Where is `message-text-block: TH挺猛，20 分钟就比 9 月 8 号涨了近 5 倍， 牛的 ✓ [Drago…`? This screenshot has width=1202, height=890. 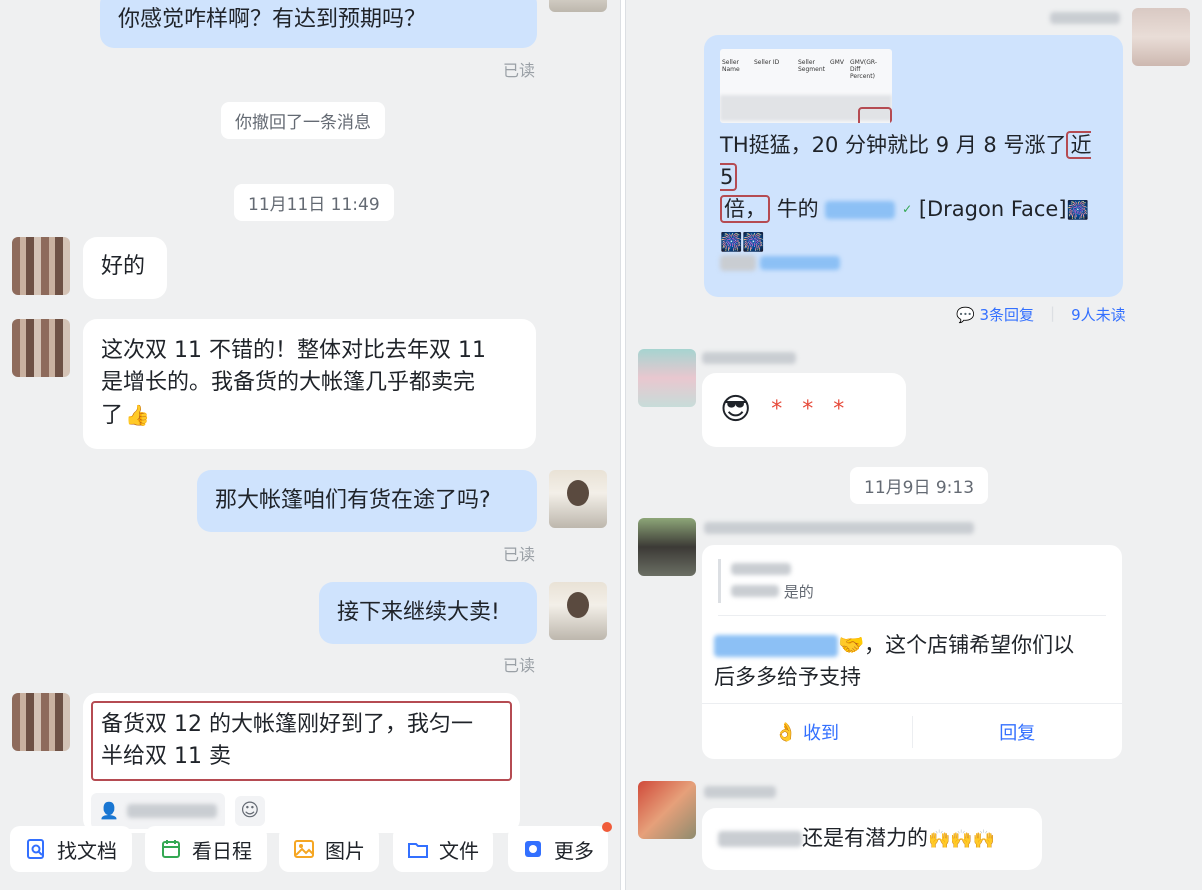 message-text-block: TH挺猛，20 分钟就比 9 月 8 号涨了近 5 倍， 牛的 ✓ [Drago… is located at coordinates (913, 194).